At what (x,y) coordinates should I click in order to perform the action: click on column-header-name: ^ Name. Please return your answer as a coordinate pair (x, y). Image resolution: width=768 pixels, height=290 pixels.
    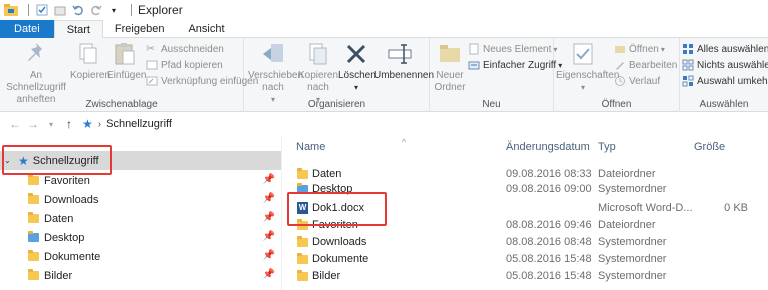
    Looking at the image, I should click on (351, 145).